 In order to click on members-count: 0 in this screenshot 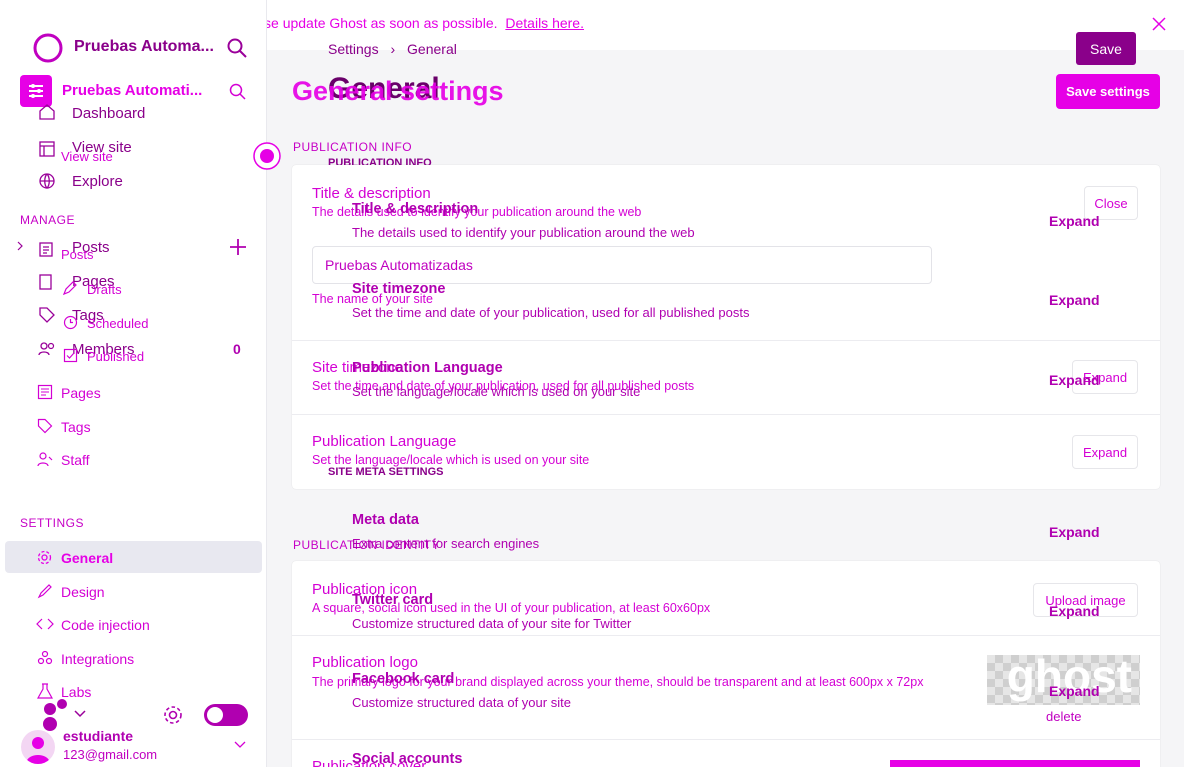, I will do `click(237, 349)`.